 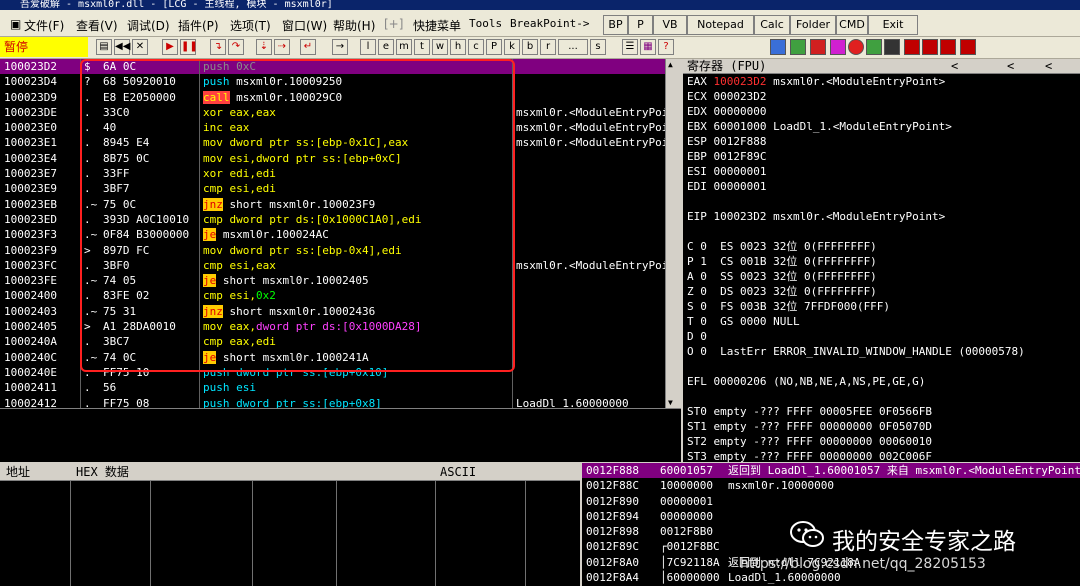 I want to click on step-over-icon: ↷, so click(x=236, y=47).